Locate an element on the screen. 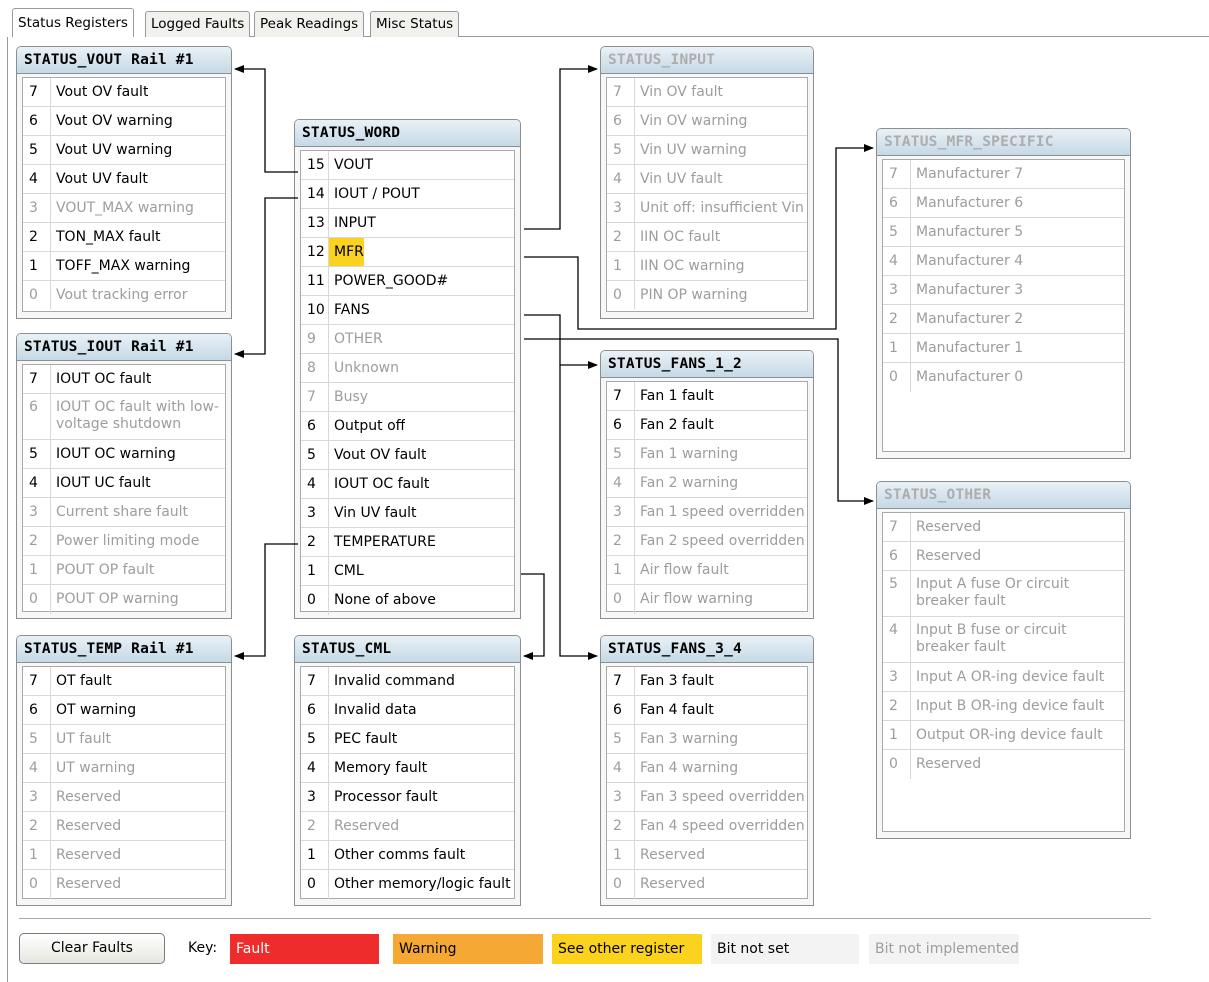  key-bit-not-implemented: Bit not implemented is located at coordinates (944, 949).